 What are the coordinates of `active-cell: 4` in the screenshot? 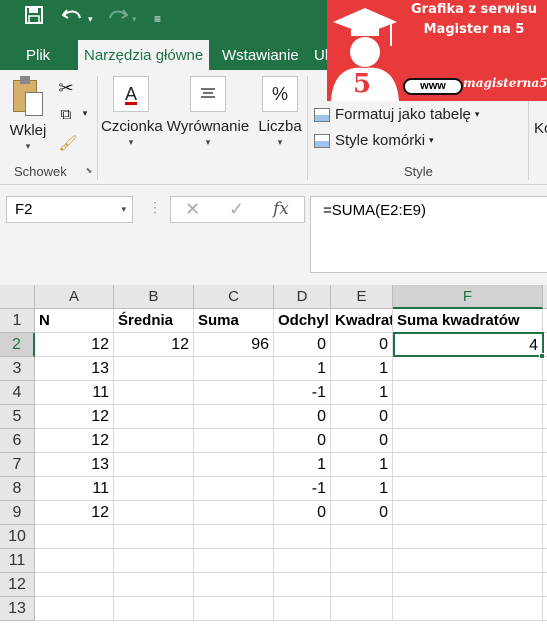 It's located at (468, 344).